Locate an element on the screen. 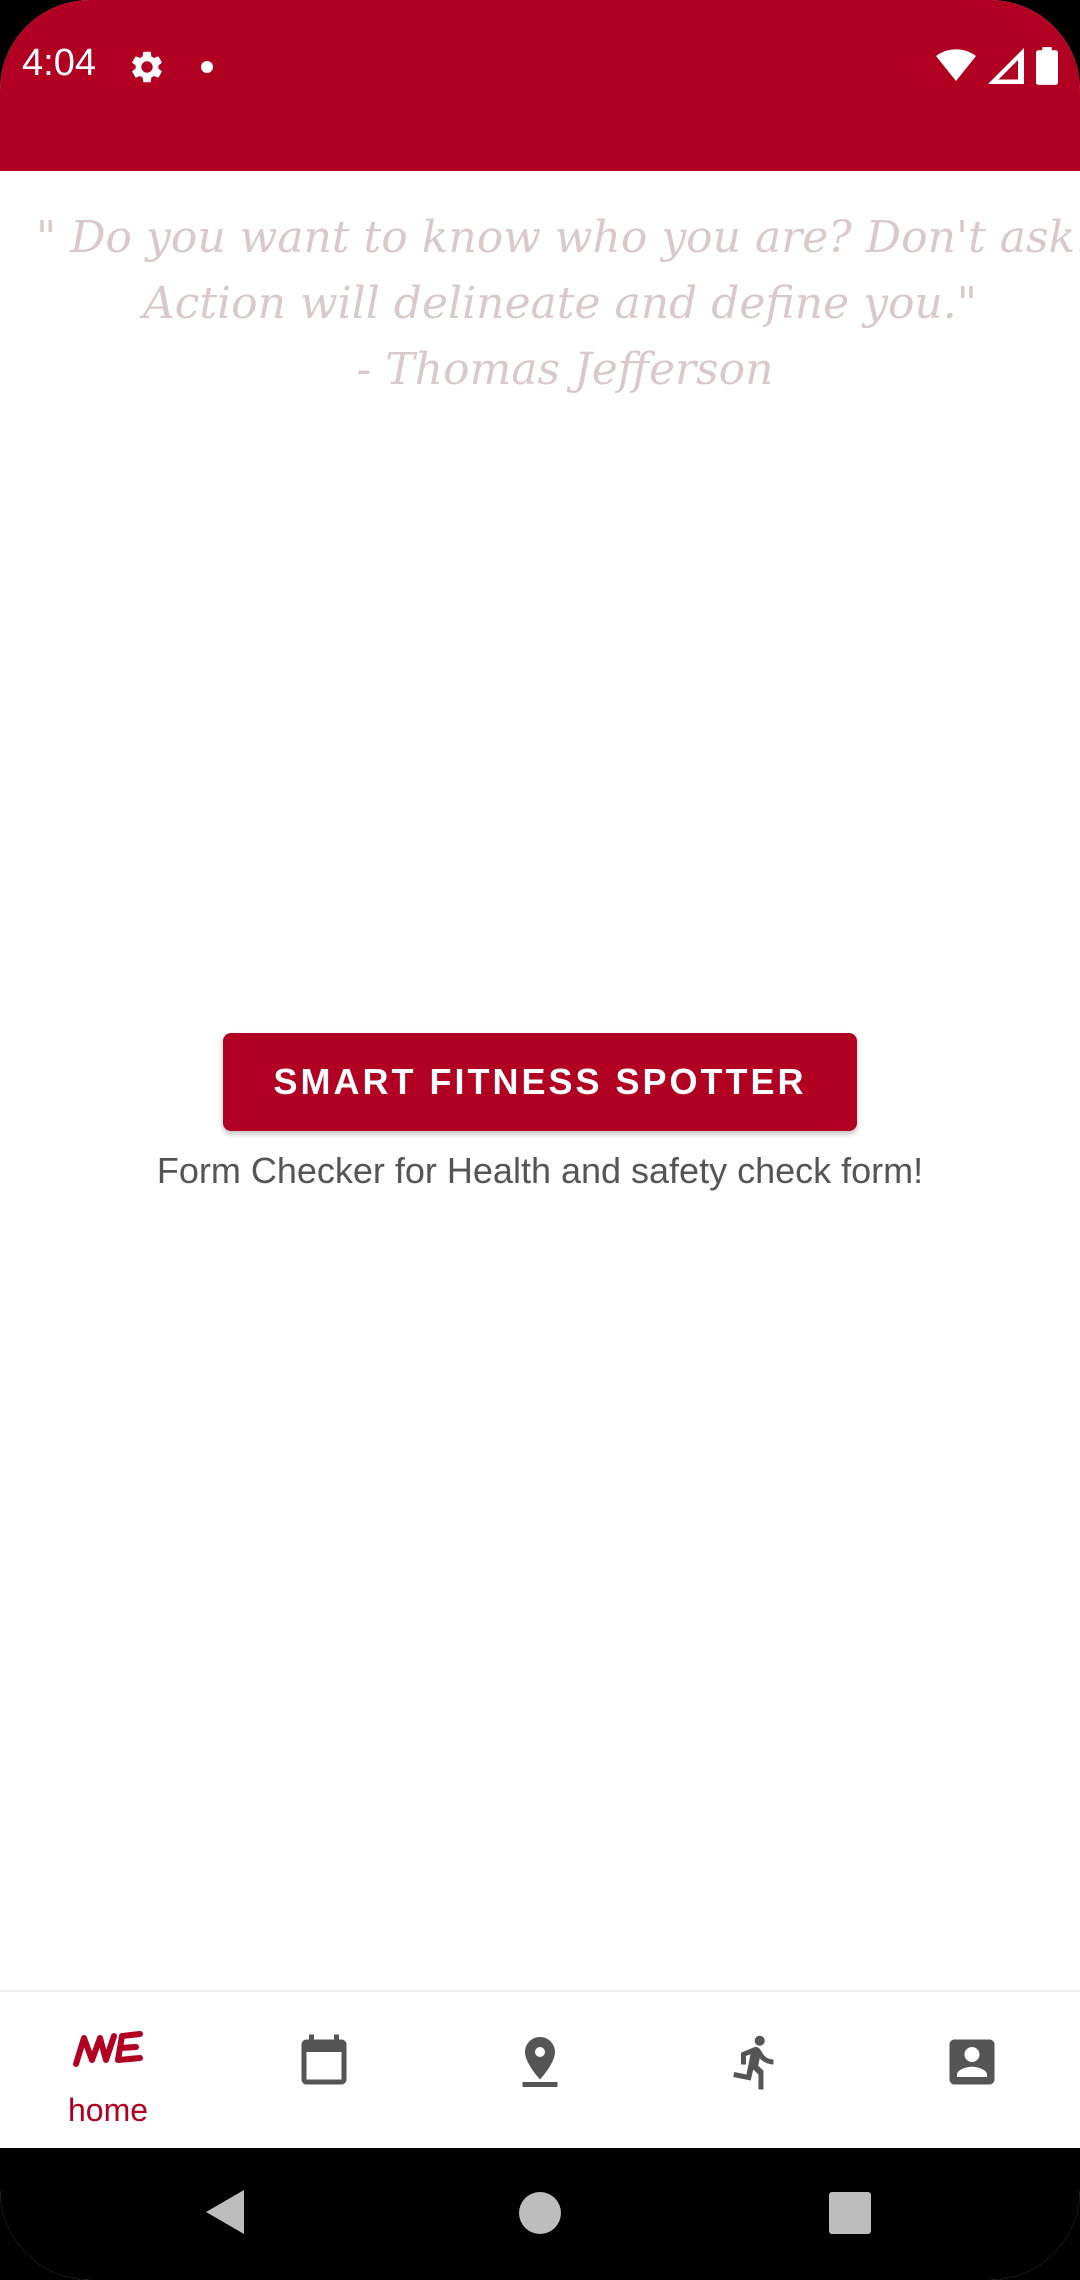 Image resolution: width=1080 pixels, height=2280 pixels. nav-item-location is located at coordinates (540, 2071).